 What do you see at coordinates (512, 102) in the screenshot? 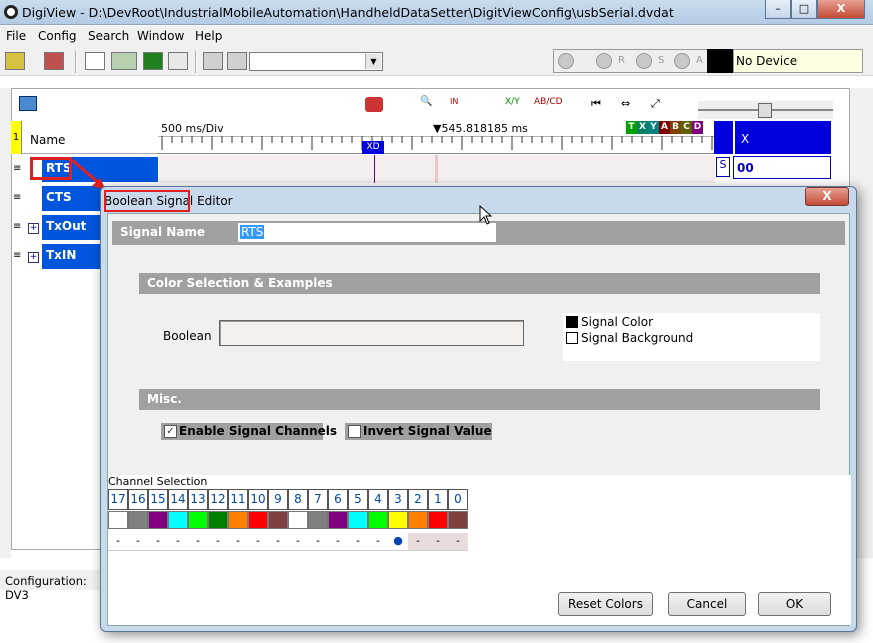
I see `xy-cursor-icon: X/Y` at bounding box center [512, 102].